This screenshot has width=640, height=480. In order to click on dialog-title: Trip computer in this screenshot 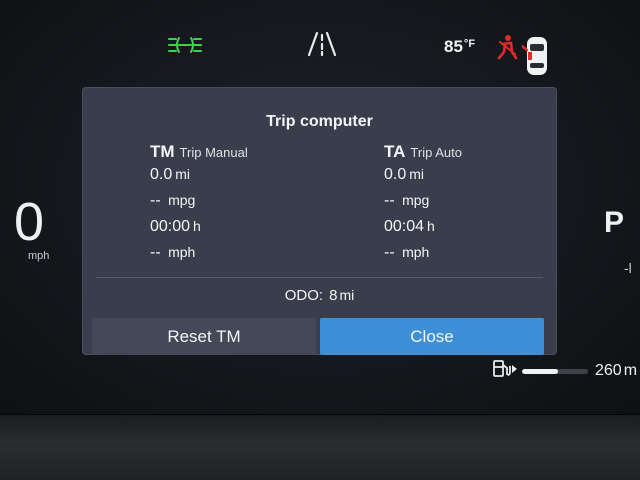, I will do `click(319, 121)`.